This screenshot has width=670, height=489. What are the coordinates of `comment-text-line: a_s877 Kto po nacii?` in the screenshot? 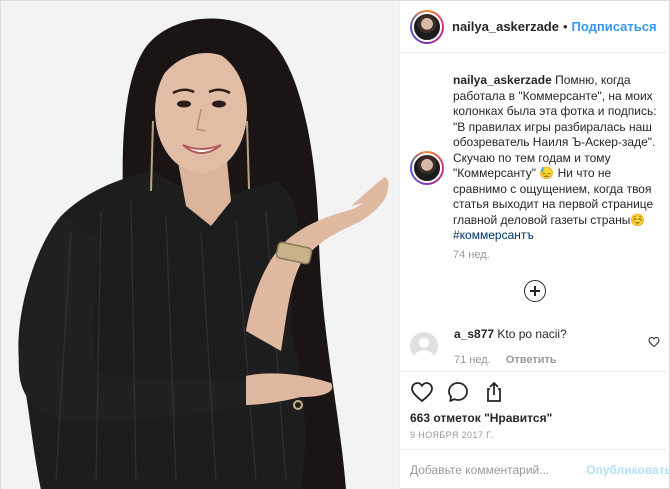 It's located at (510, 334).